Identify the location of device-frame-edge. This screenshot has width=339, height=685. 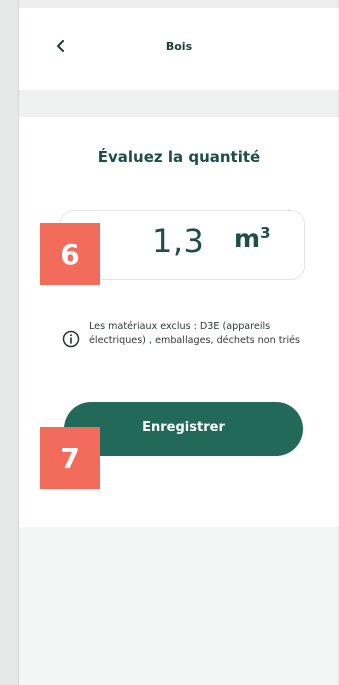
(9, 342).